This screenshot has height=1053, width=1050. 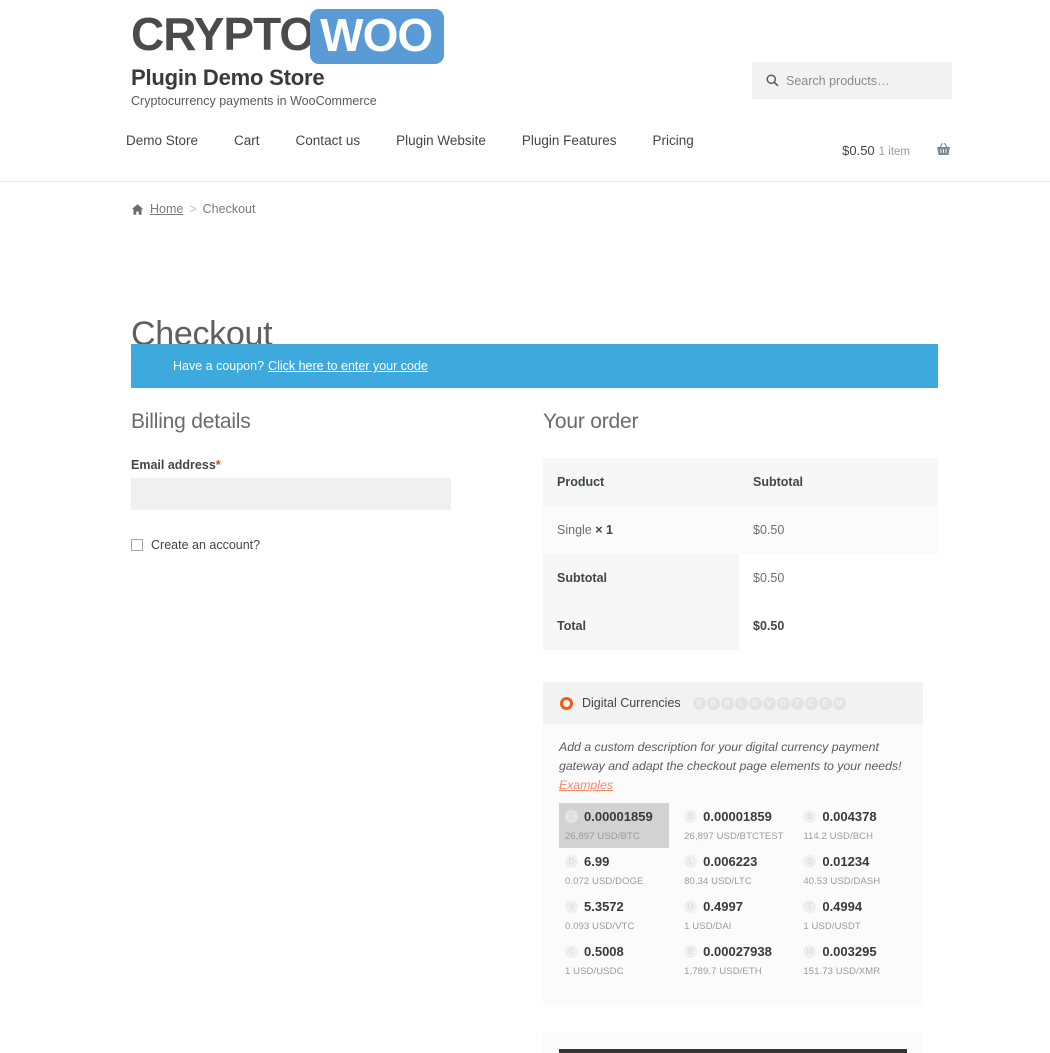 I want to click on cart-button, so click(x=943, y=152).